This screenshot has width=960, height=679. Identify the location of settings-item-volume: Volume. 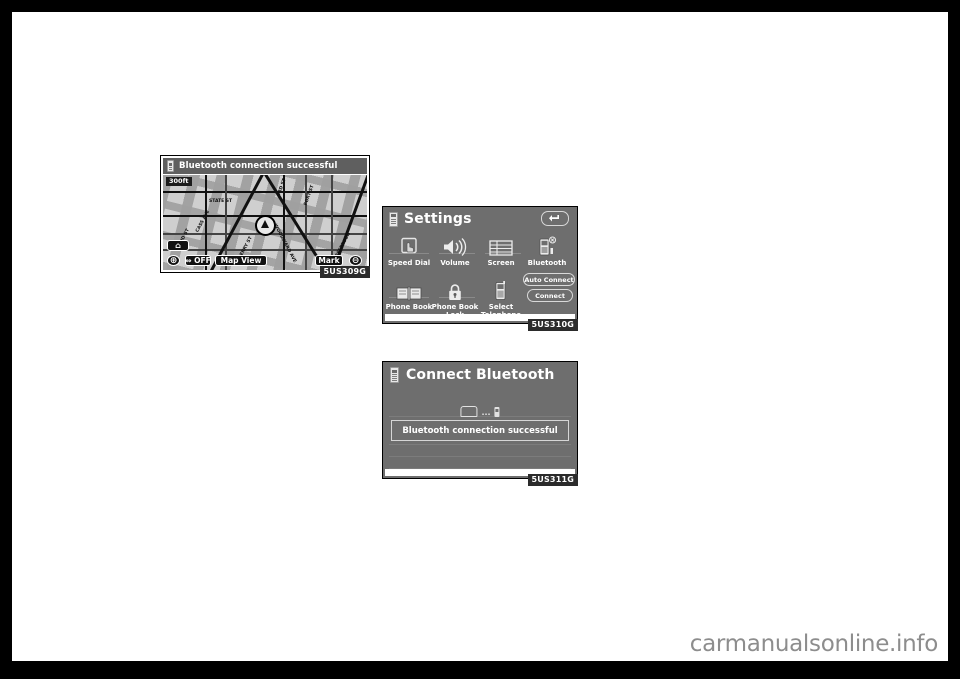
(455, 250).